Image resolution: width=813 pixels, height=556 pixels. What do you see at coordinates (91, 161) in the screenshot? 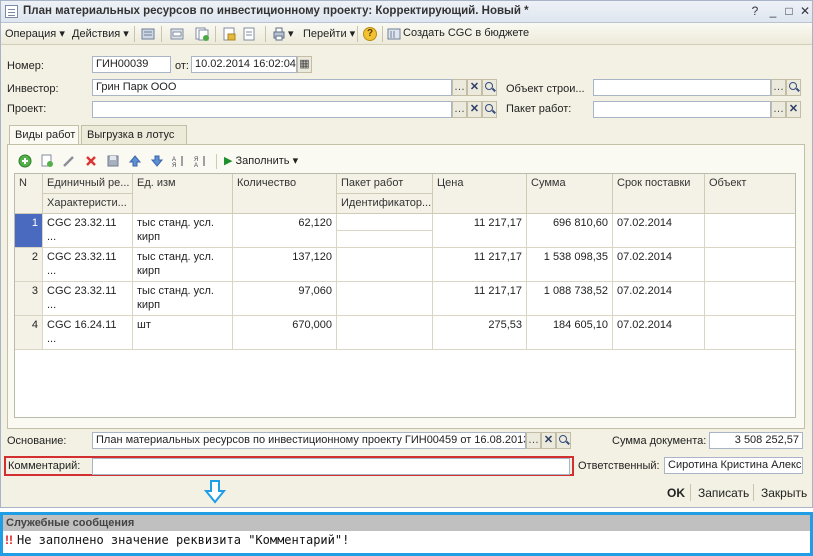
I see `delete-row-icon` at bounding box center [91, 161].